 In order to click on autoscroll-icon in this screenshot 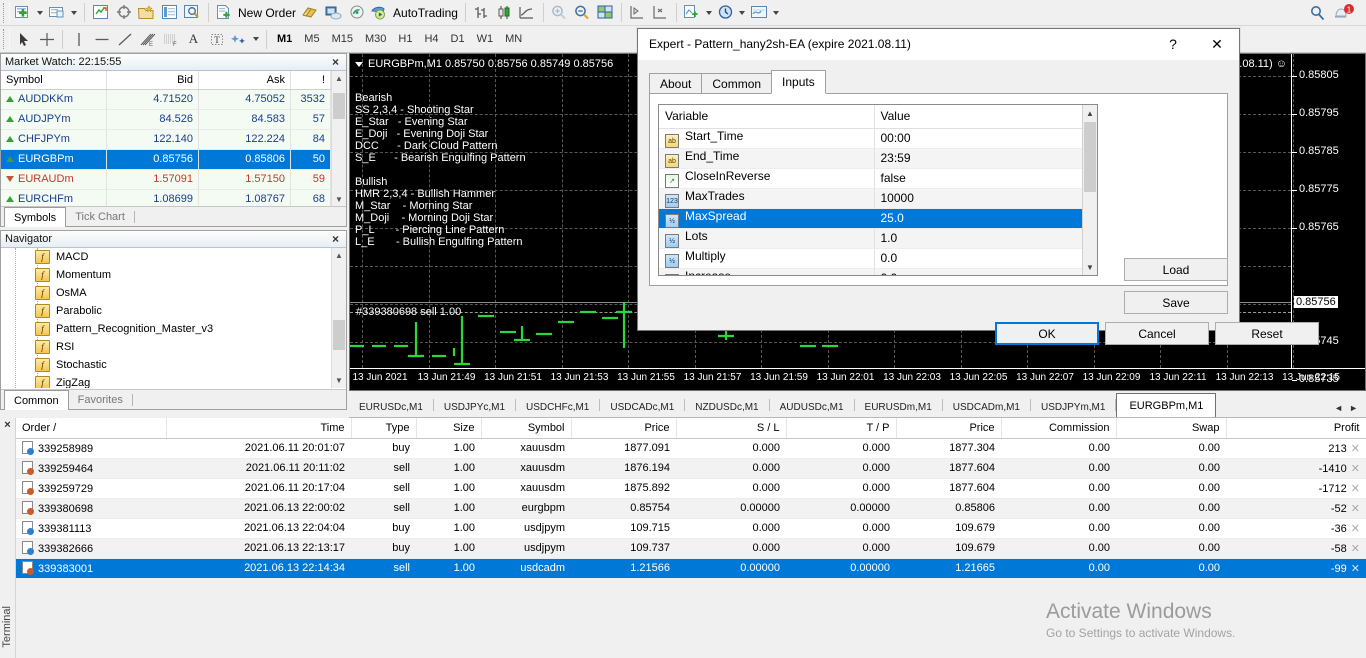, I will do `click(637, 13)`.